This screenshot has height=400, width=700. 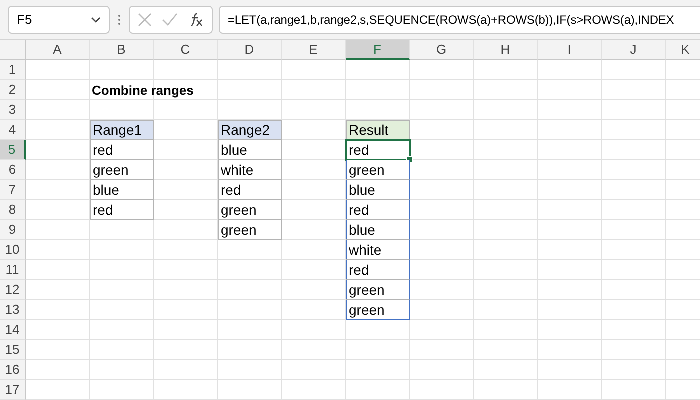 What do you see at coordinates (13, 170) in the screenshot?
I see `row-header: 6` at bounding box center [13, 170].